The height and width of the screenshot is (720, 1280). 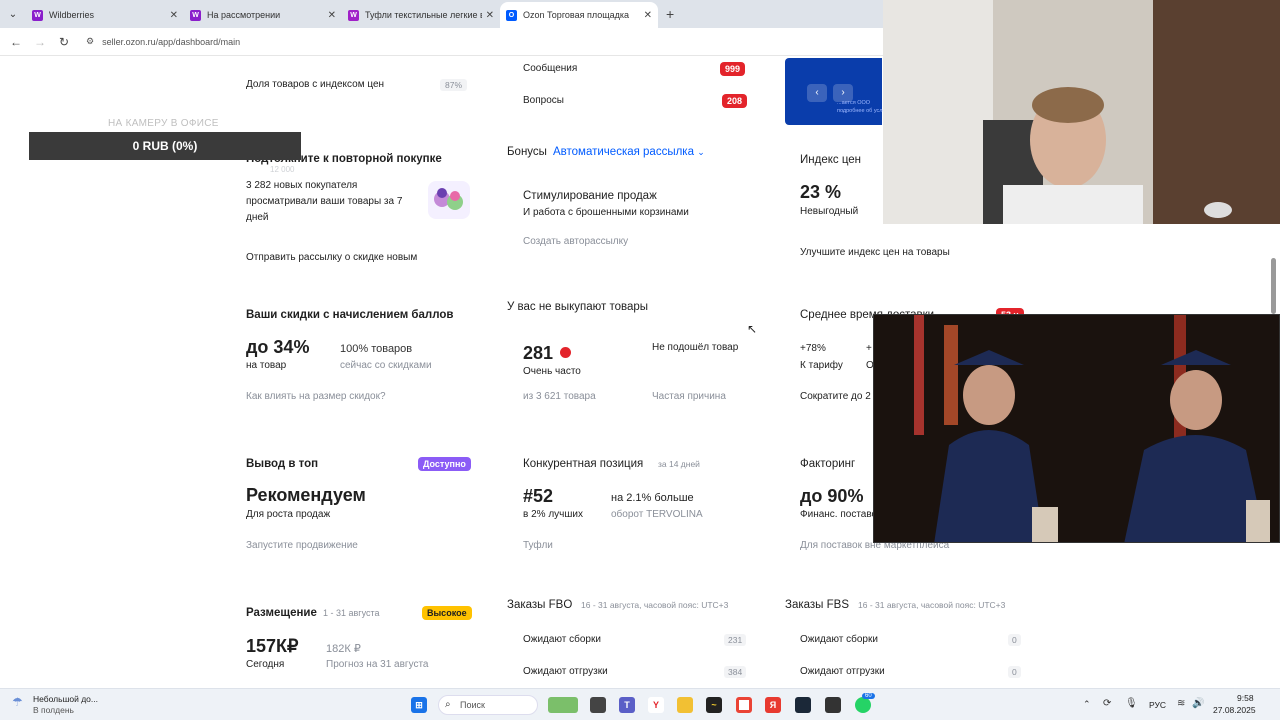 What do you see at coordinates (13, 14) in the screenshot?
I see `tab-list-chevron-icon: ⌄` at bounding box center [13, 14].